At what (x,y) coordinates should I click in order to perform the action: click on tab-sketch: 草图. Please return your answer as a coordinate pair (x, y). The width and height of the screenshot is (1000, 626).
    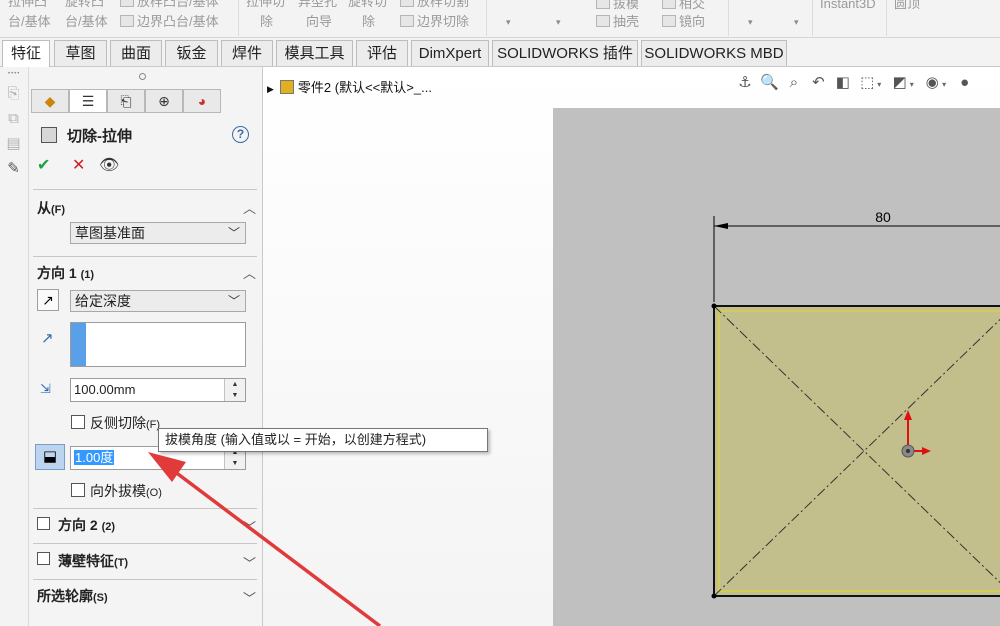
    Looking at the image, I should click on (80, 53).